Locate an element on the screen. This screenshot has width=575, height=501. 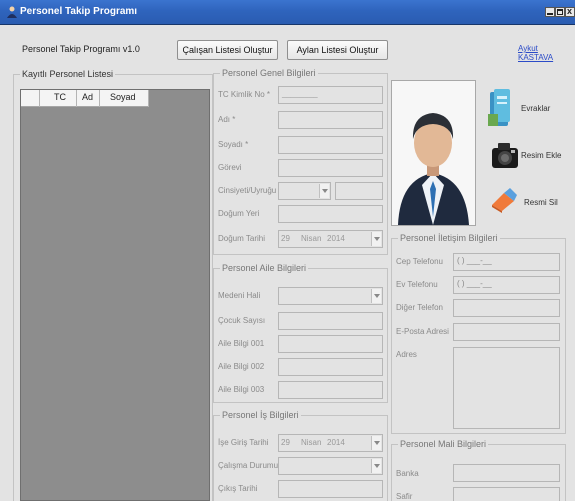
birthdate-label: Doğum Tarihi is located at coordinates (241, 238).